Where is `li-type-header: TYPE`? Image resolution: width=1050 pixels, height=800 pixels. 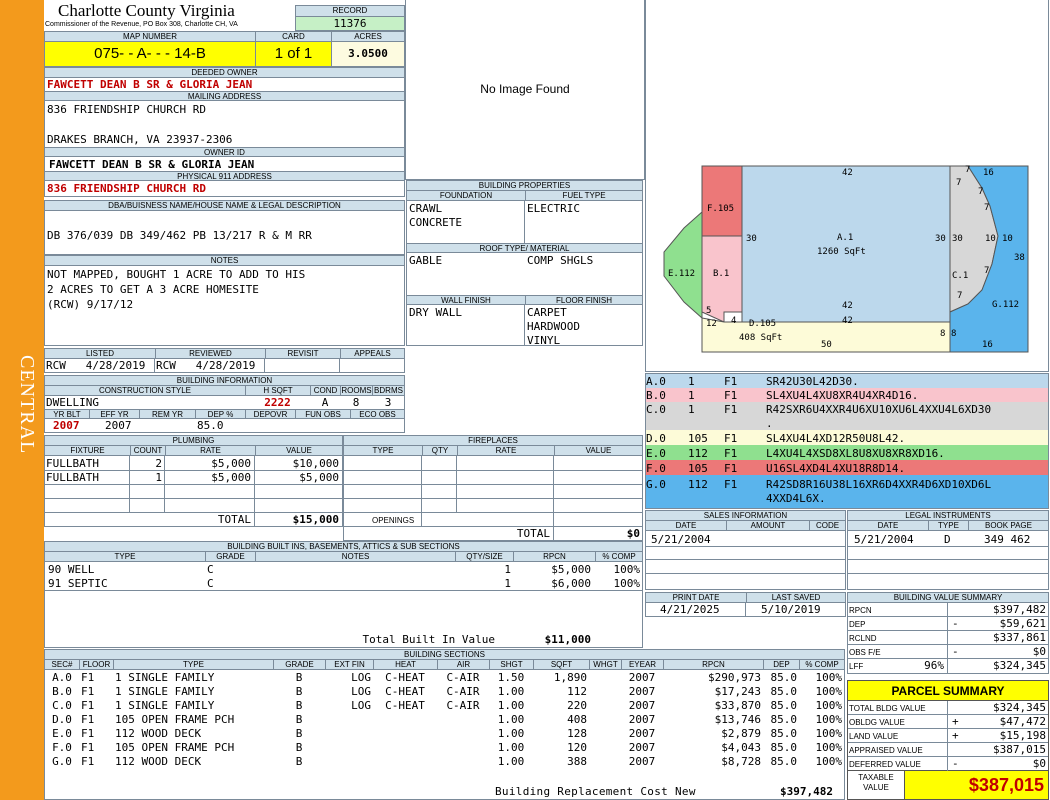 li-type-header: TYPE is located at coordinates (948, 526).